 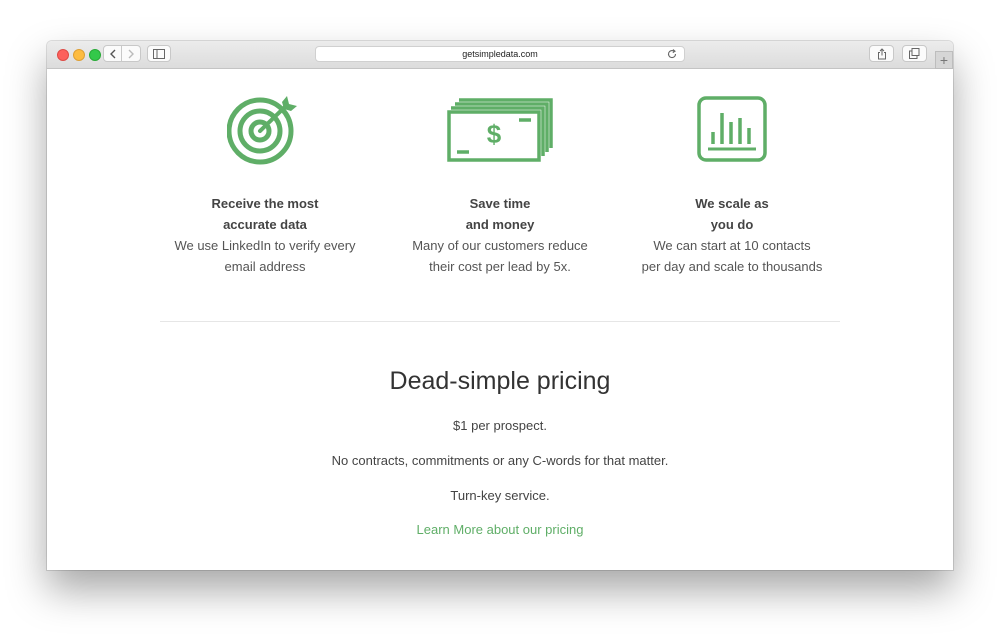 I want to click on feature-title-line: accurate data, so click(x=265, y=224).